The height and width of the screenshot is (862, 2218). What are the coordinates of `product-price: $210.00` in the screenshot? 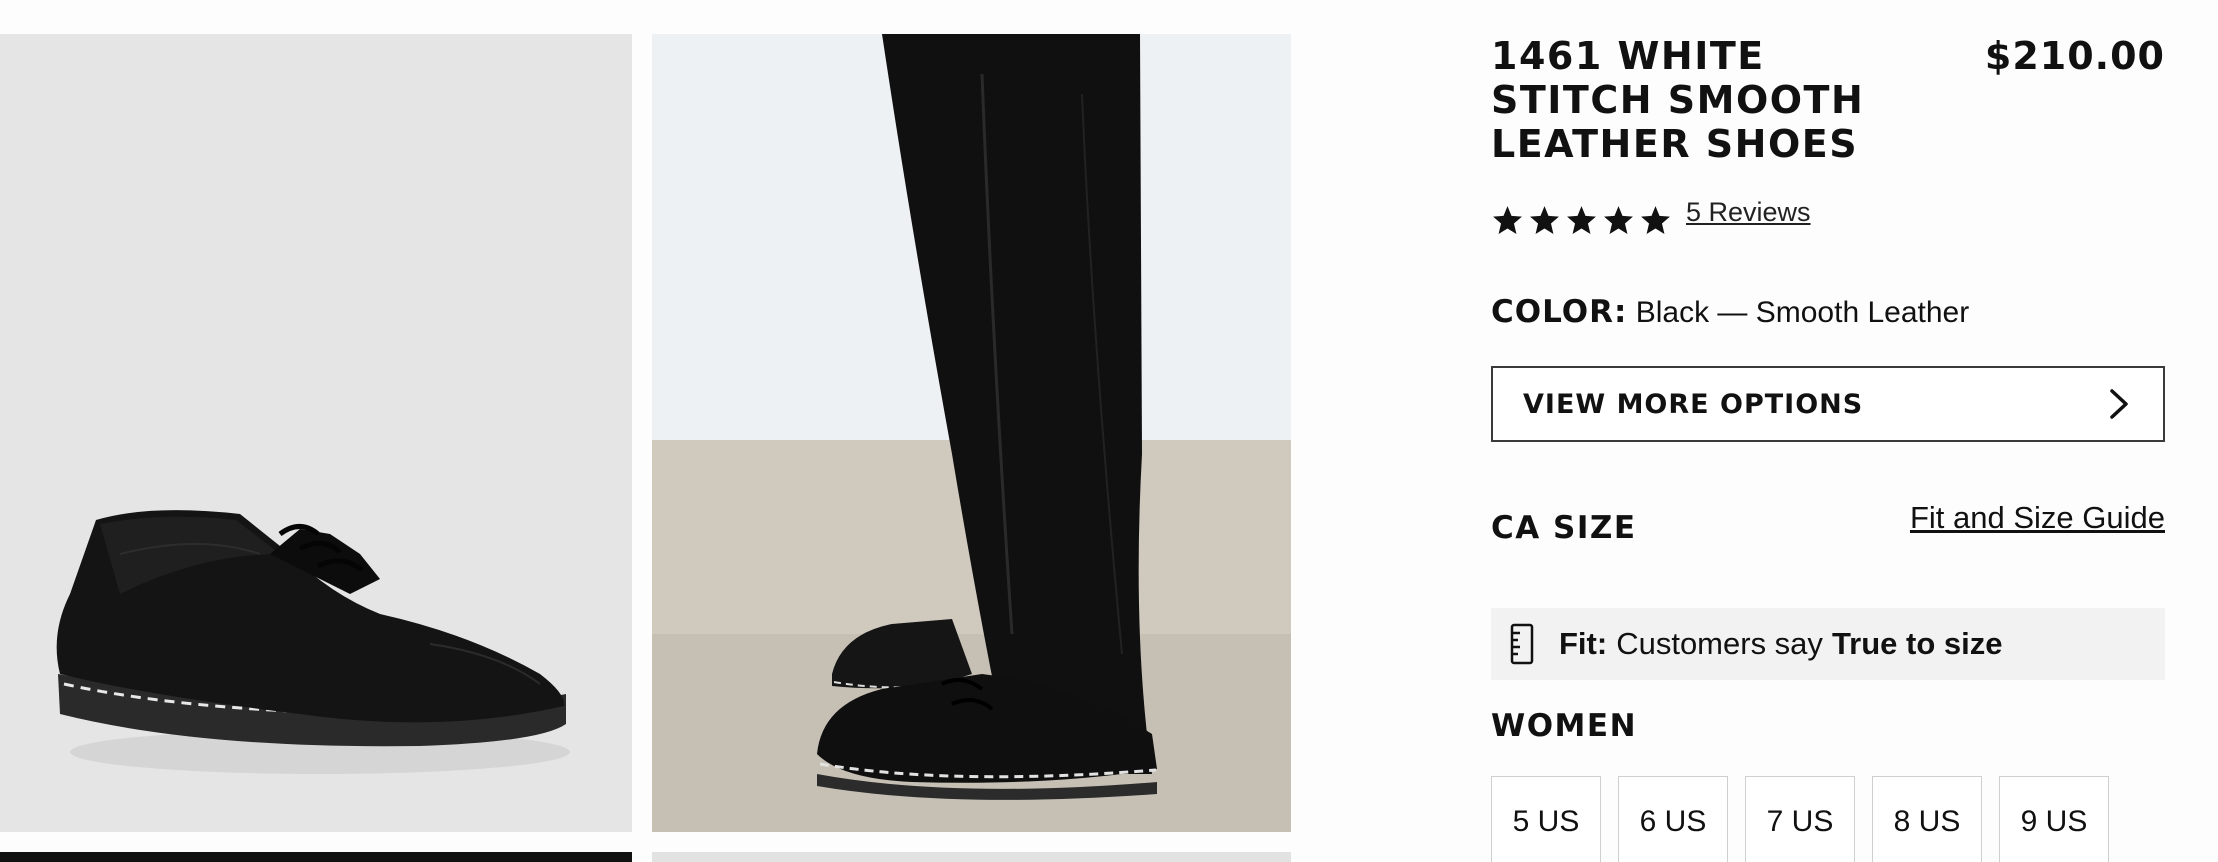 It's located at (2074, 56).